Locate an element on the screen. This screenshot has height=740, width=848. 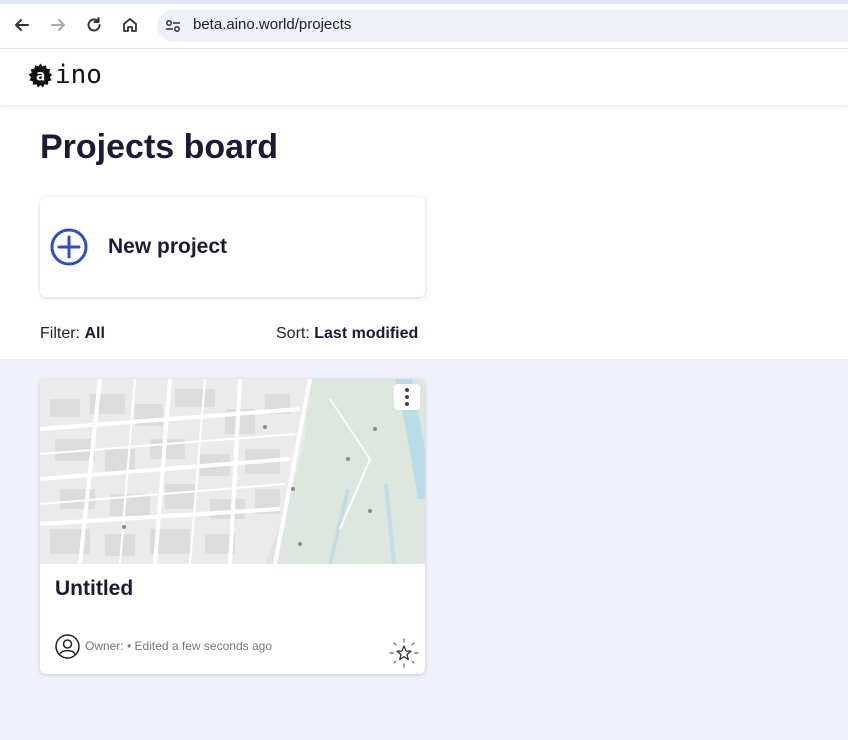
more-vertical-icon is located at coordinates (407, 397).